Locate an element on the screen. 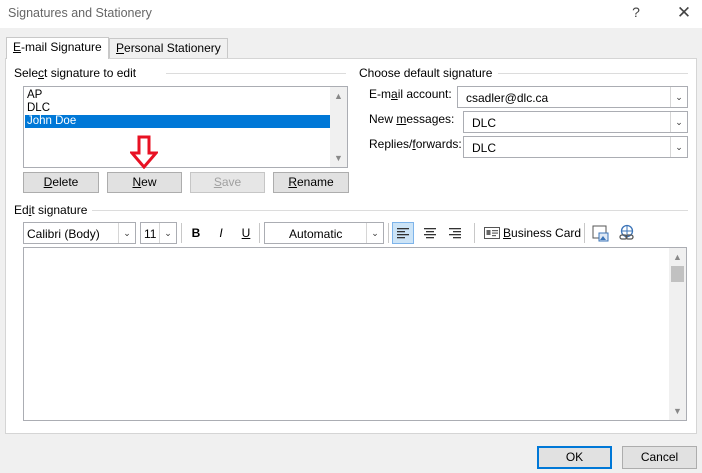  new-messages-label: New messages: is located at coordinates (411, 119).